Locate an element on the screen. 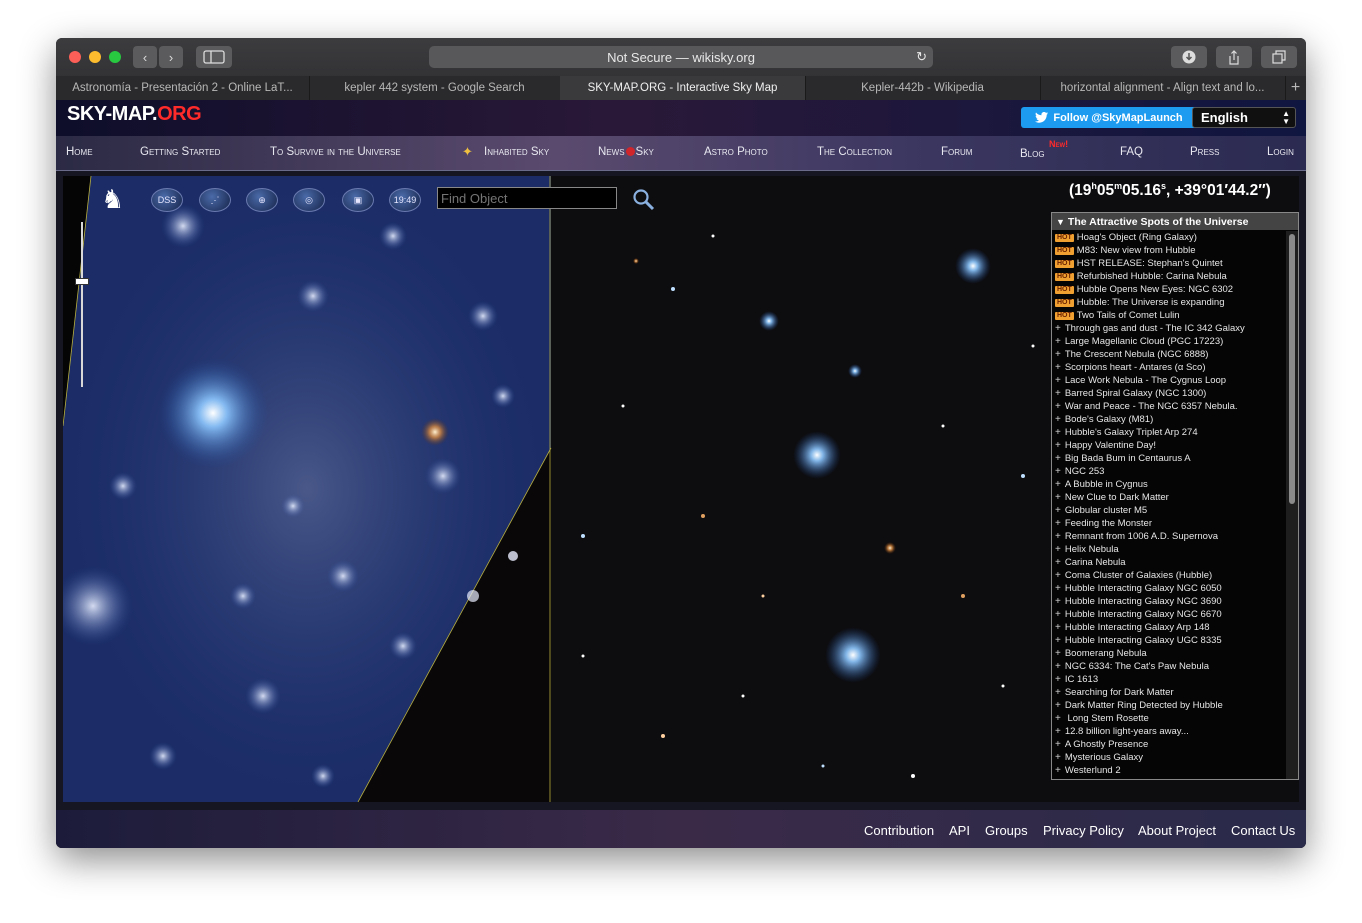 The width and height of the screenshot is (1362, 923). list-item: HOT Hubble: The Universe is expanding is located at coordinates (1169, 302).